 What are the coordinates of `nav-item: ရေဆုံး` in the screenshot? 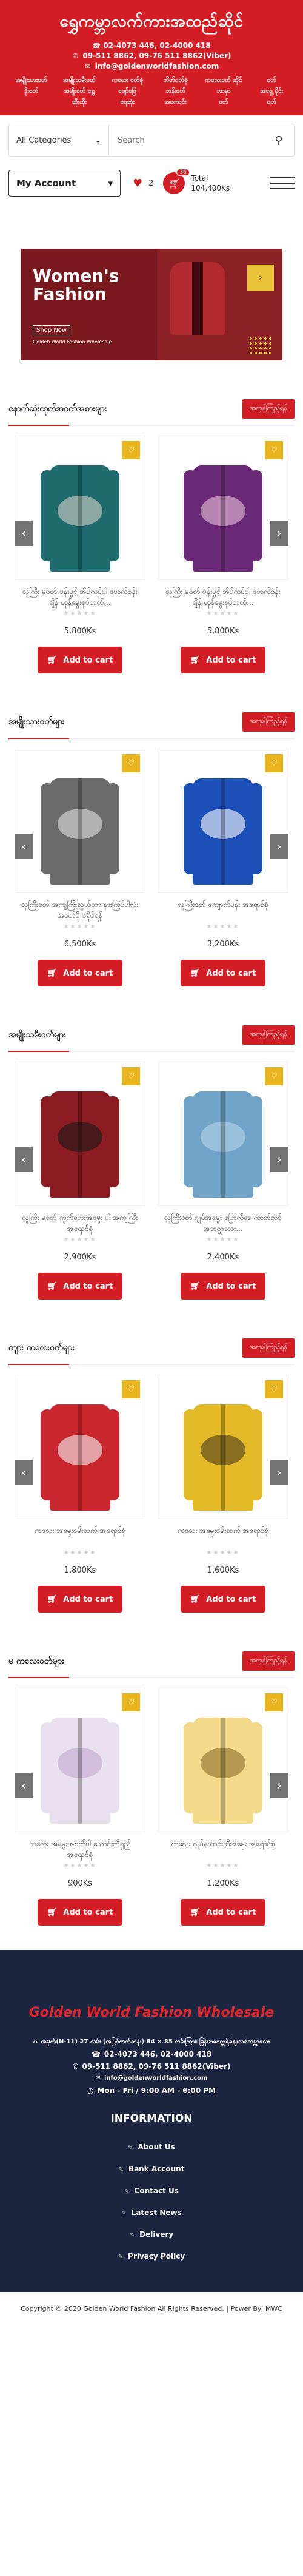 It's located at (127, 102).